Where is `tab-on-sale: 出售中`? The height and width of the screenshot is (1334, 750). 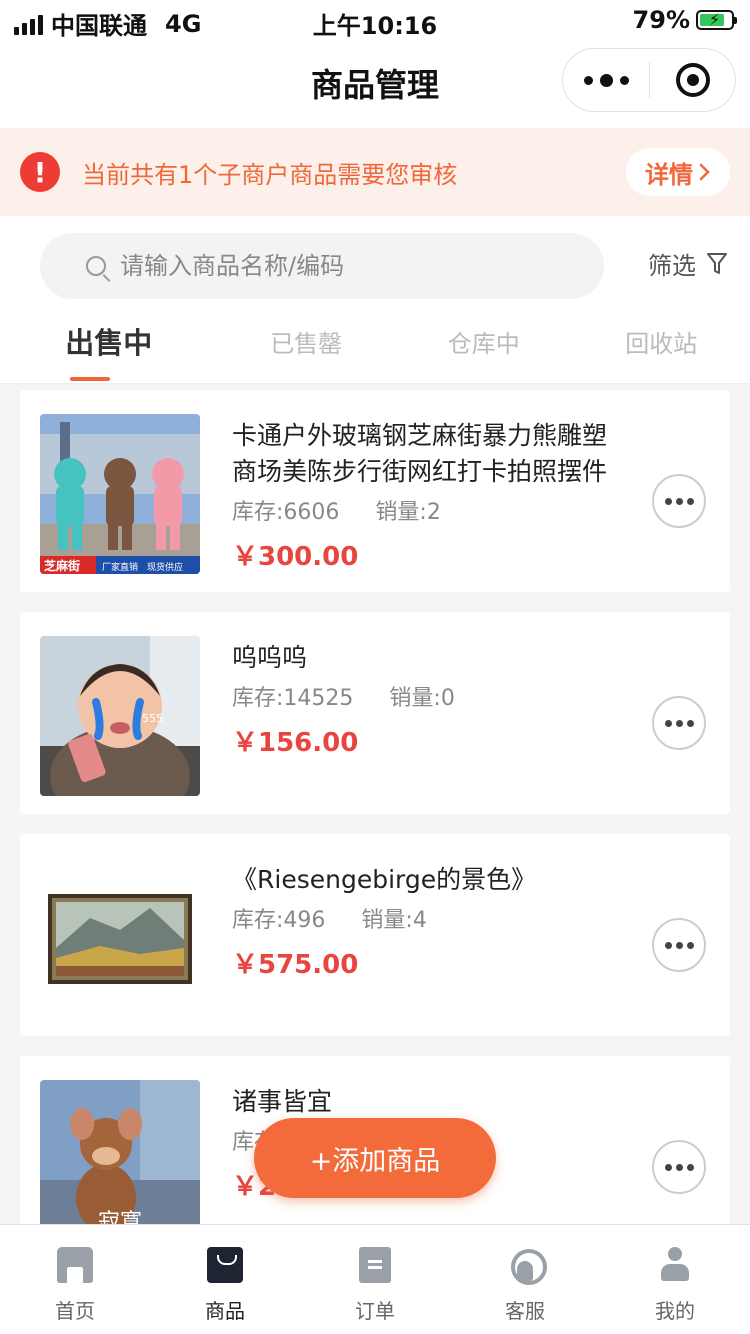 tab-on-sale: 出售中 is located at coordinates (108, 349).